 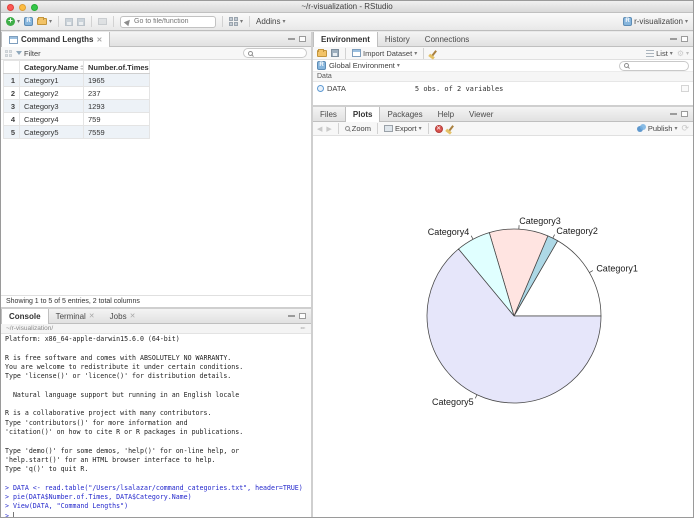 I want to click on clear-all-plots-icon, so click(x=450, y=128).